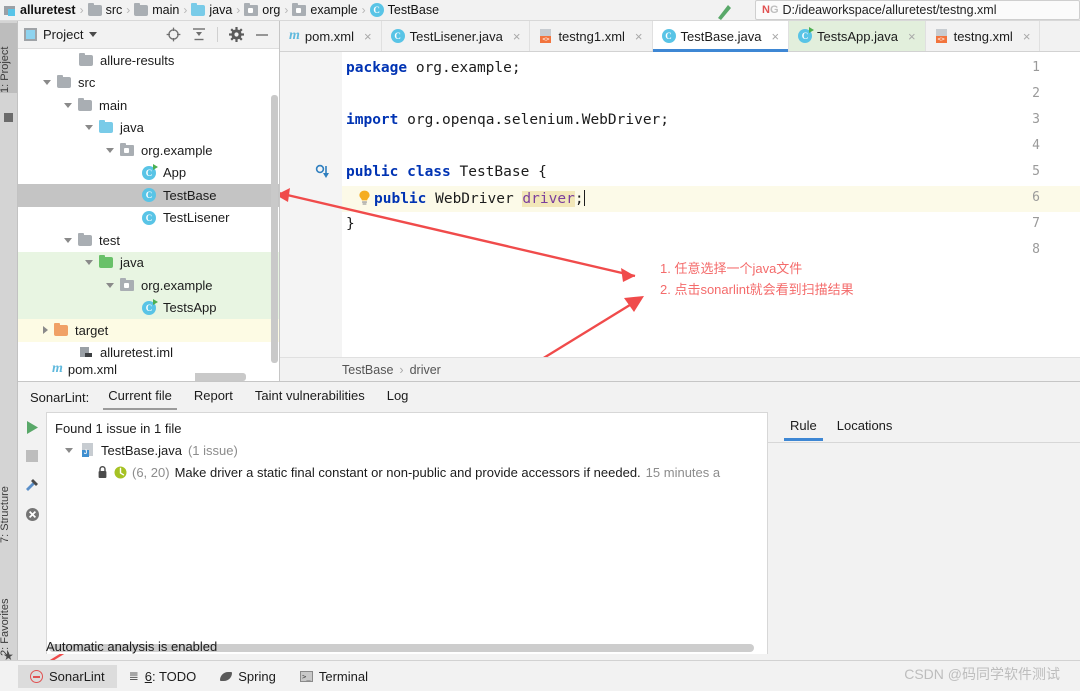 The height and width of the screenshot is (691, 1080). Describe the element at coordinates (148, 240) in the screenshot. I see `tree-item-test: test` at that location.